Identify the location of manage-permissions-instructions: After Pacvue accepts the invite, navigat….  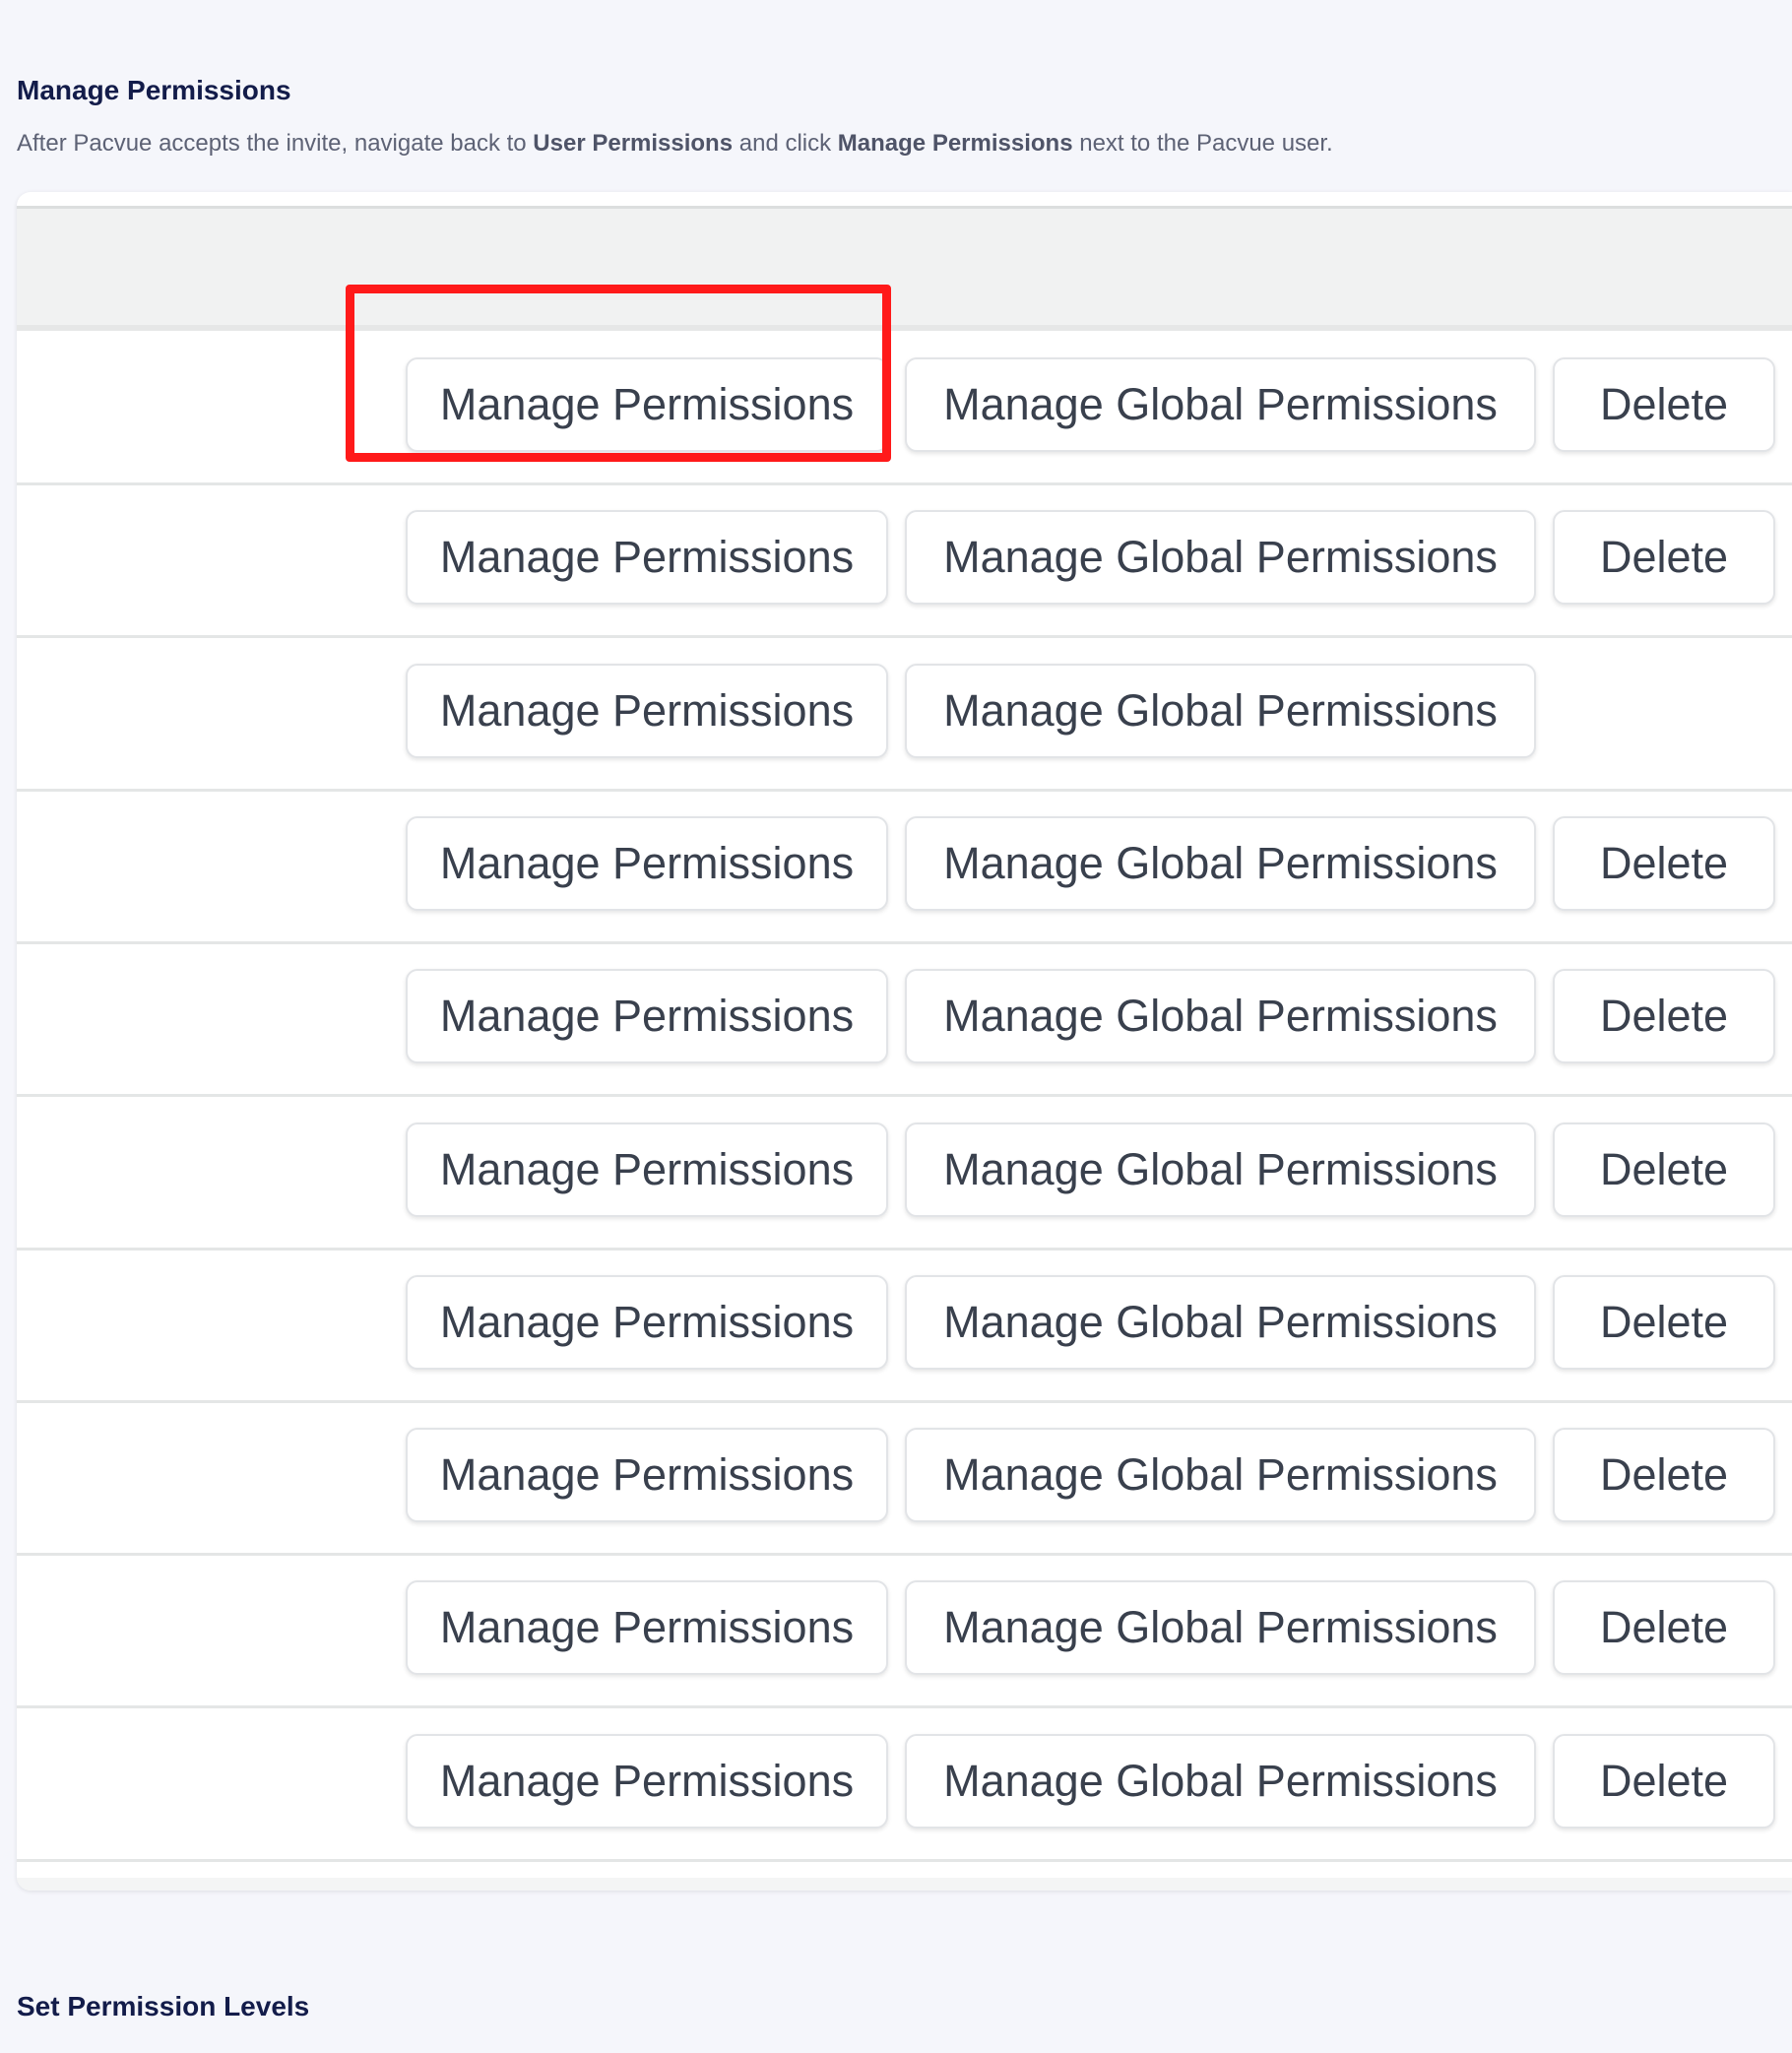
(675, 144).